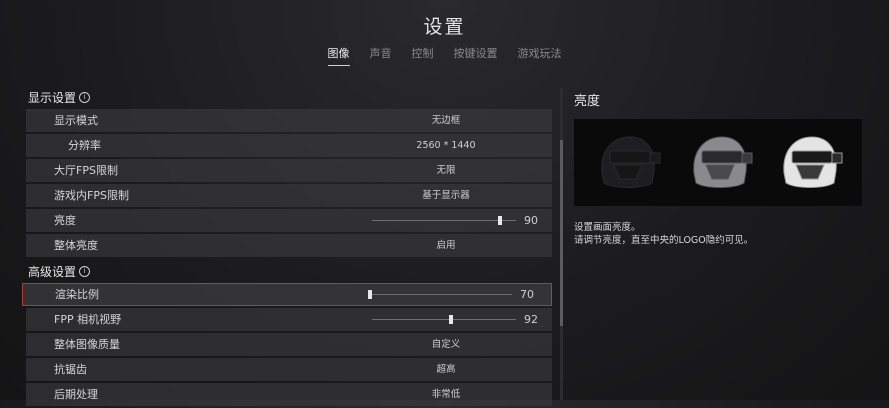 This screenshot has width=889, height=408. I want to click on setting-label: 整体图像质量, so click(87, 344).